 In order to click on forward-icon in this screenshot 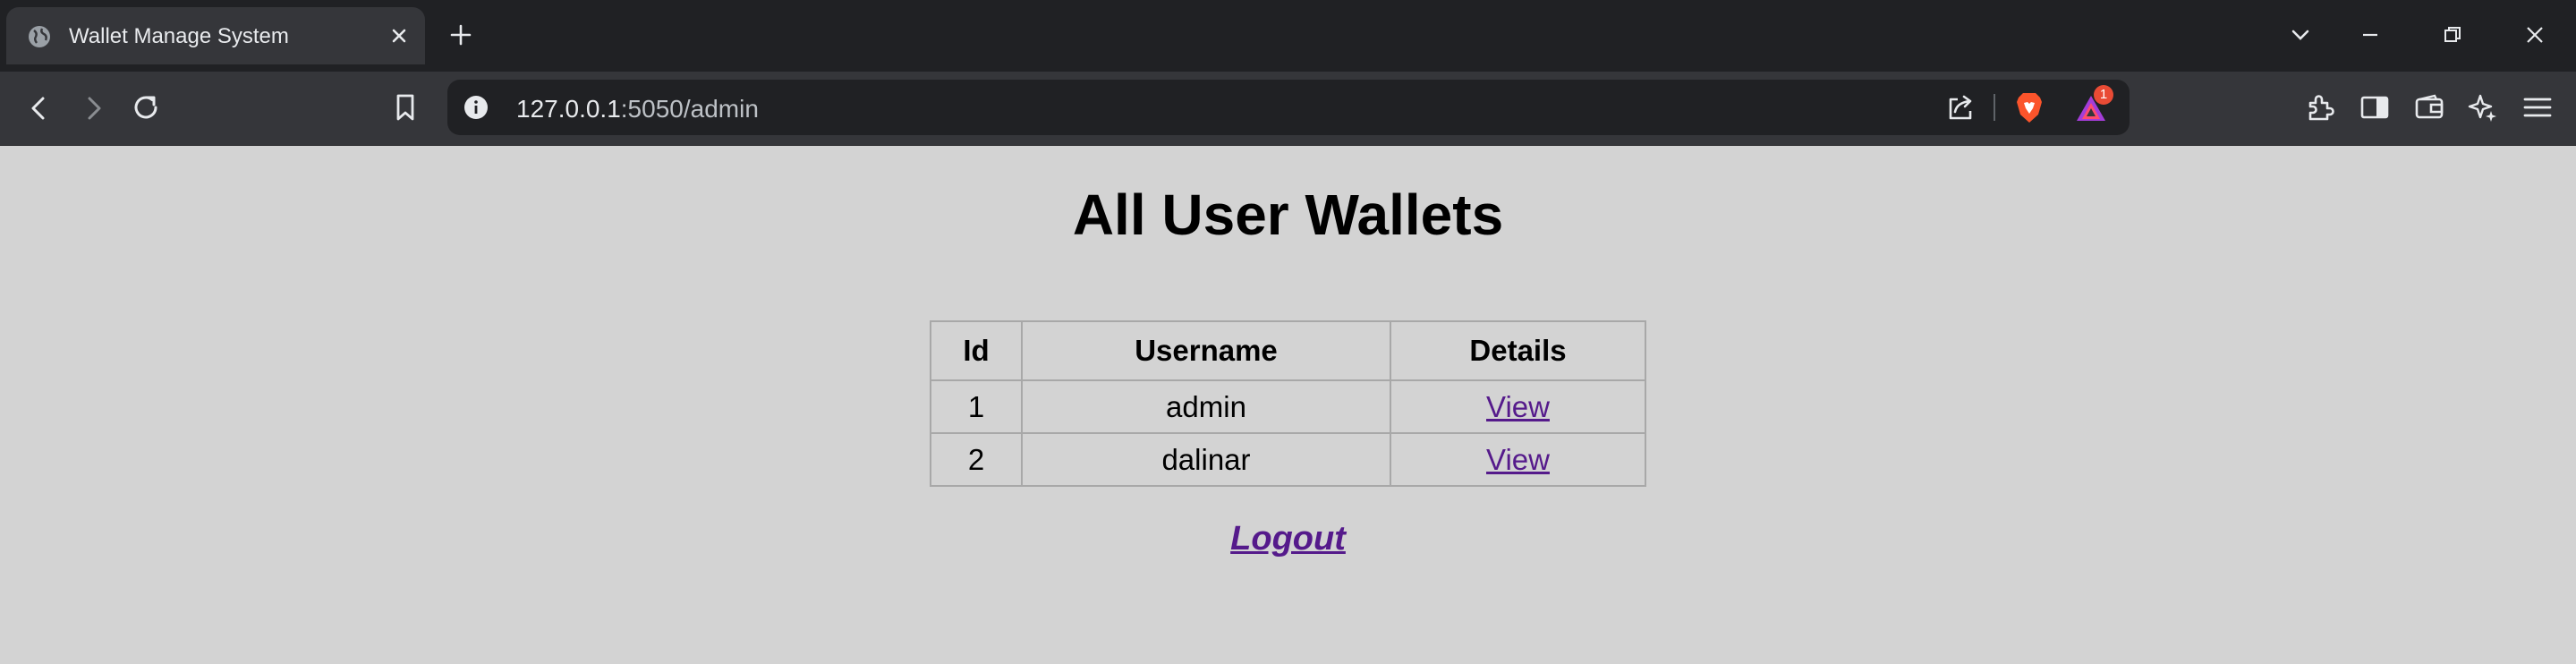, I will do `click(93, 108)`.